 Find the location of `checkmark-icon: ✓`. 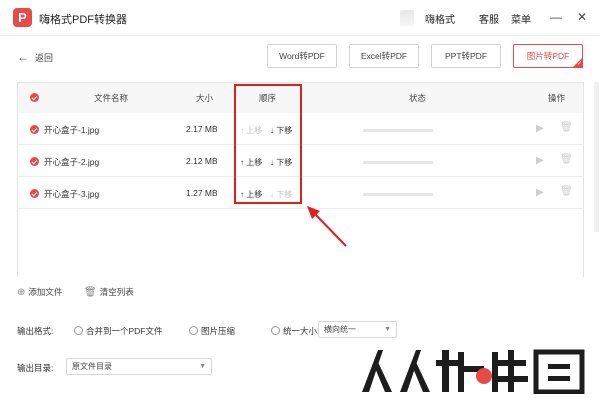

checkmark-icon: ✓ is located at coordinates (579, 64).